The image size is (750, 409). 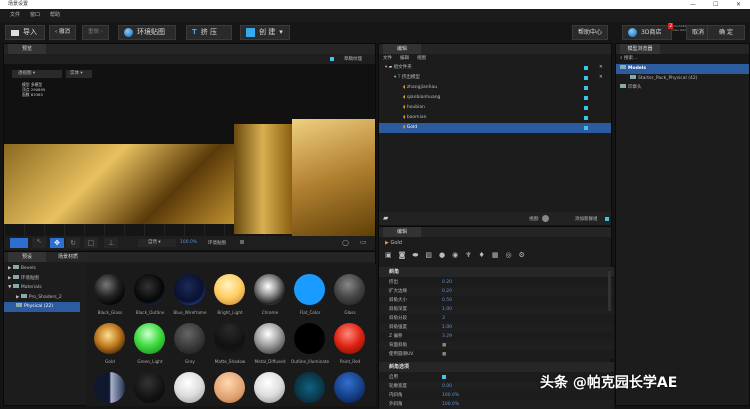 What do you see at coordinates (443, 318) in the screenshot?
I see `property-value: 3` at bounding box center [443, 318].